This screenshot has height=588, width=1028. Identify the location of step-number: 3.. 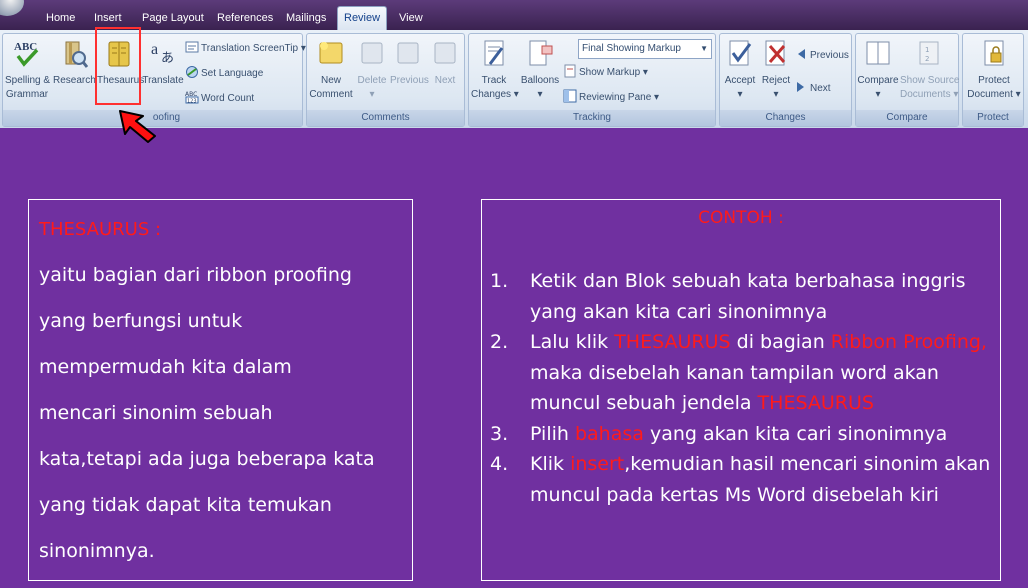
(499, 433).